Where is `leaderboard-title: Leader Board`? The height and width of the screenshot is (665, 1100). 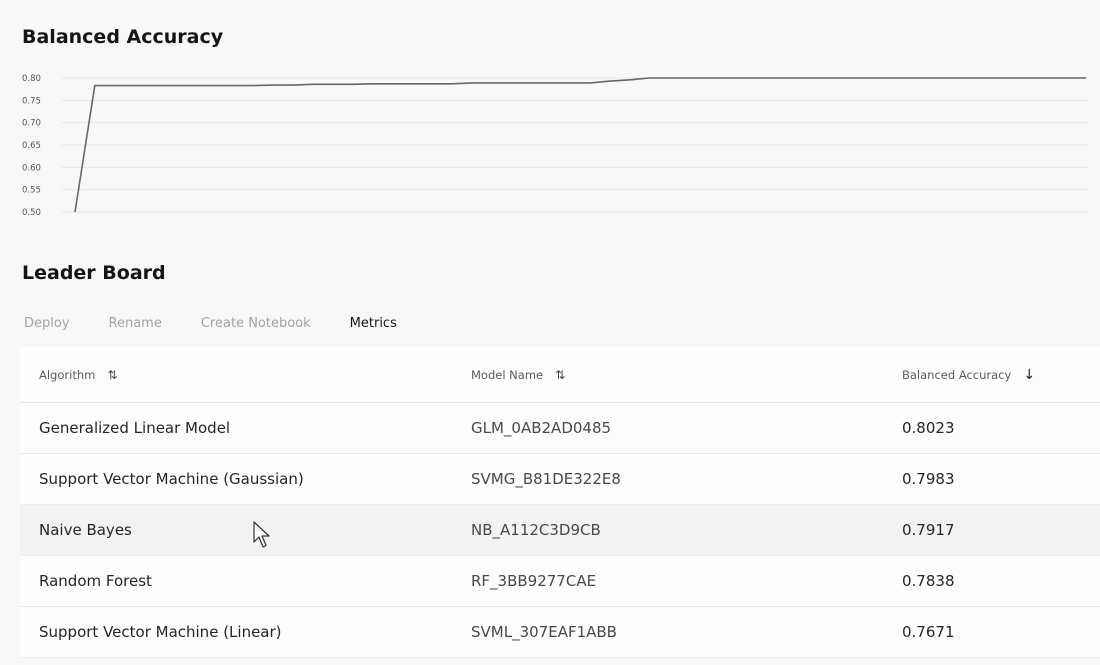
leaderboard-title: Leader Board is located at coordinates (94, 273).